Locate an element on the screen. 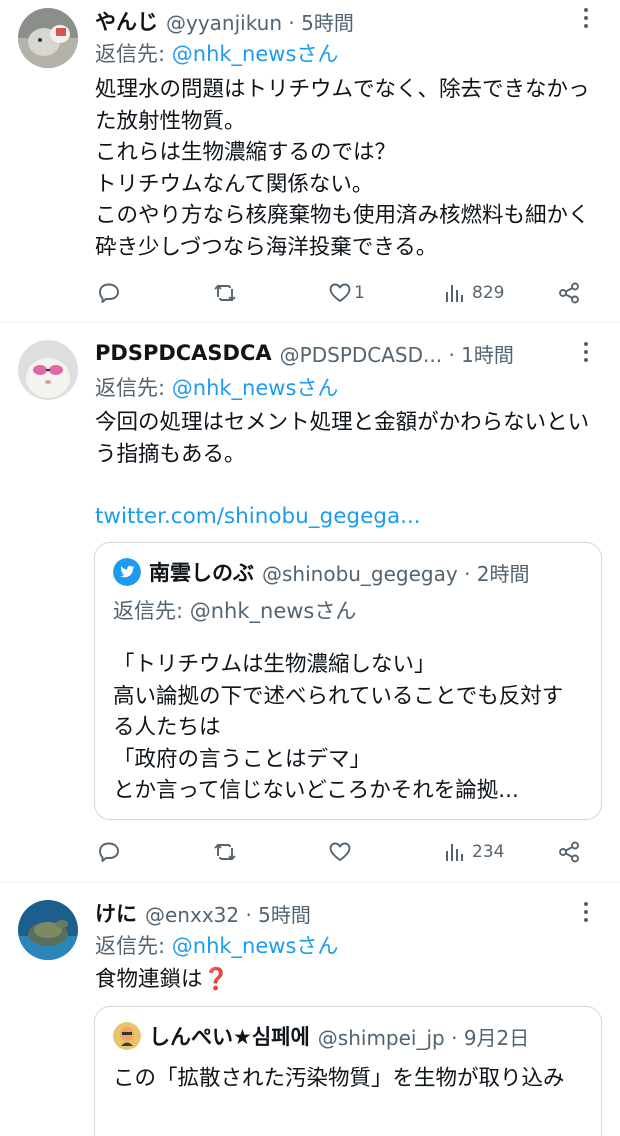 This screenshot has height=1136, width=620. quoted-display-name: しんぺい★심페에 is located at coordinates (229, 1037).